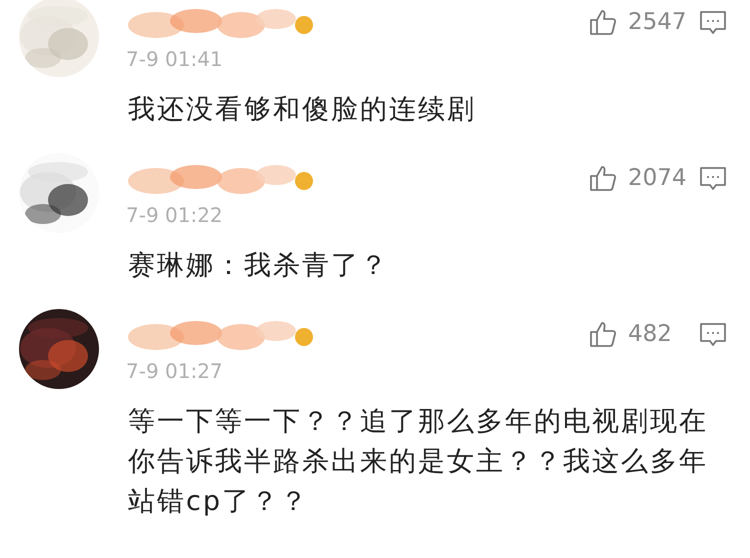  Describe the element at coordinates (175, 59) in the screenshot. I see `comment-time: 7-9 01:41` at that location.